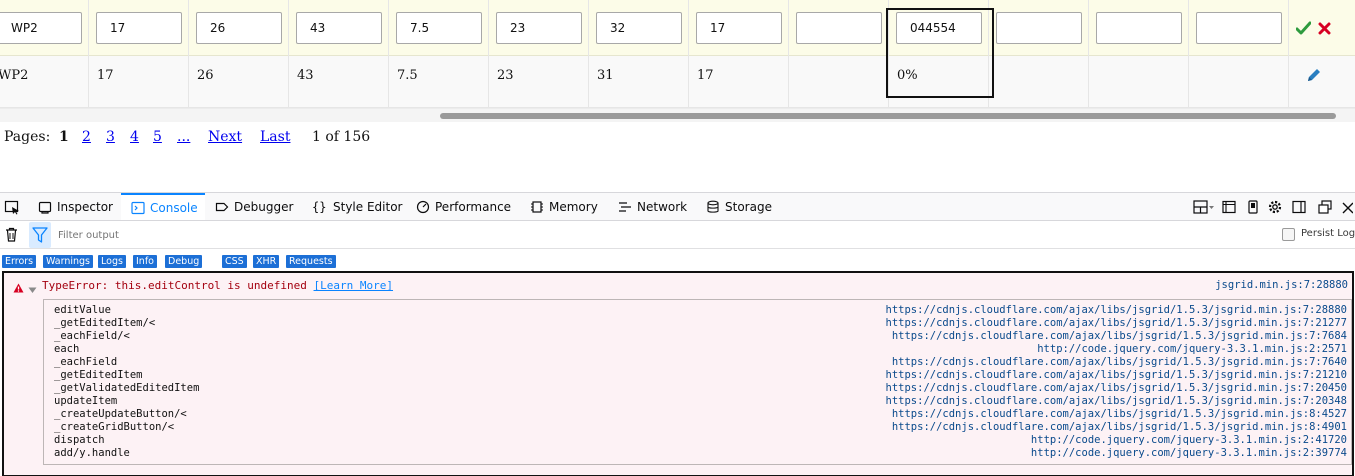  Describe the element at coordinates (18, 289) in the screenshot. I see `error-icon` at that location.